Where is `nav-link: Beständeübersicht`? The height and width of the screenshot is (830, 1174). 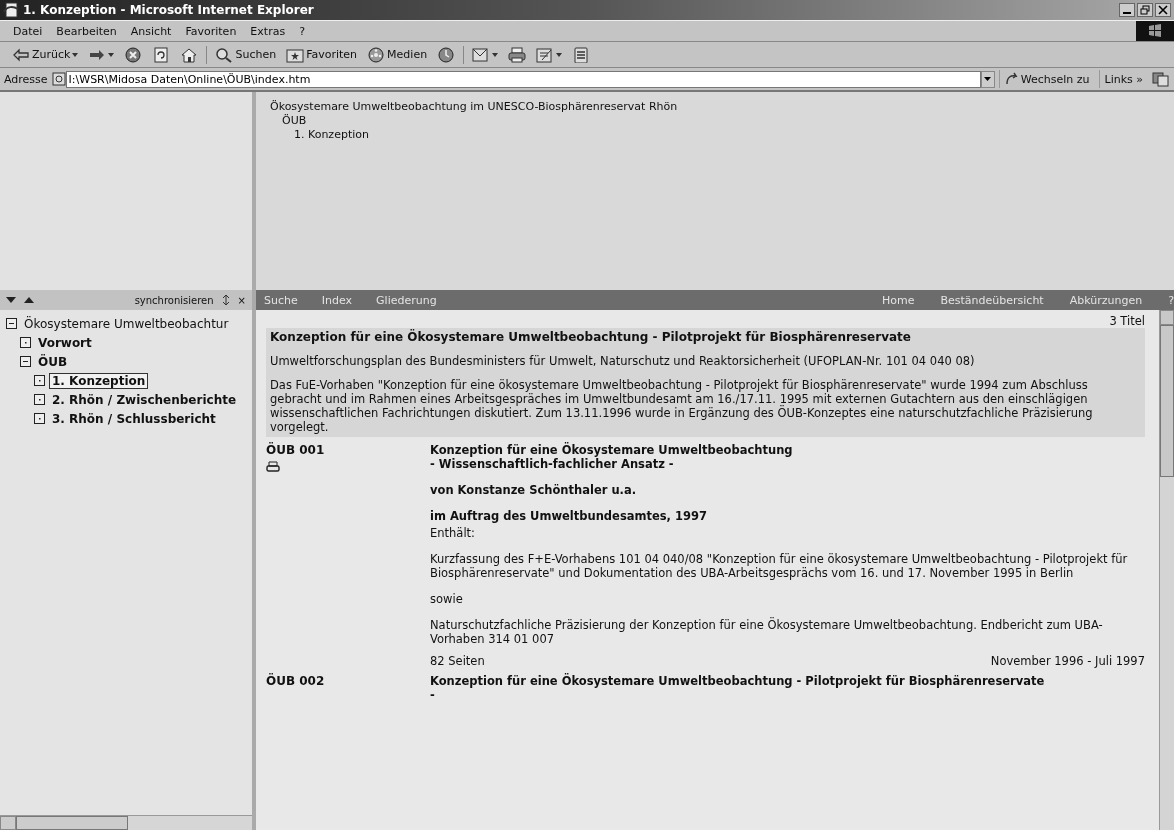
nav-link: Beständeübersicht is located at coordinates (992, 300).